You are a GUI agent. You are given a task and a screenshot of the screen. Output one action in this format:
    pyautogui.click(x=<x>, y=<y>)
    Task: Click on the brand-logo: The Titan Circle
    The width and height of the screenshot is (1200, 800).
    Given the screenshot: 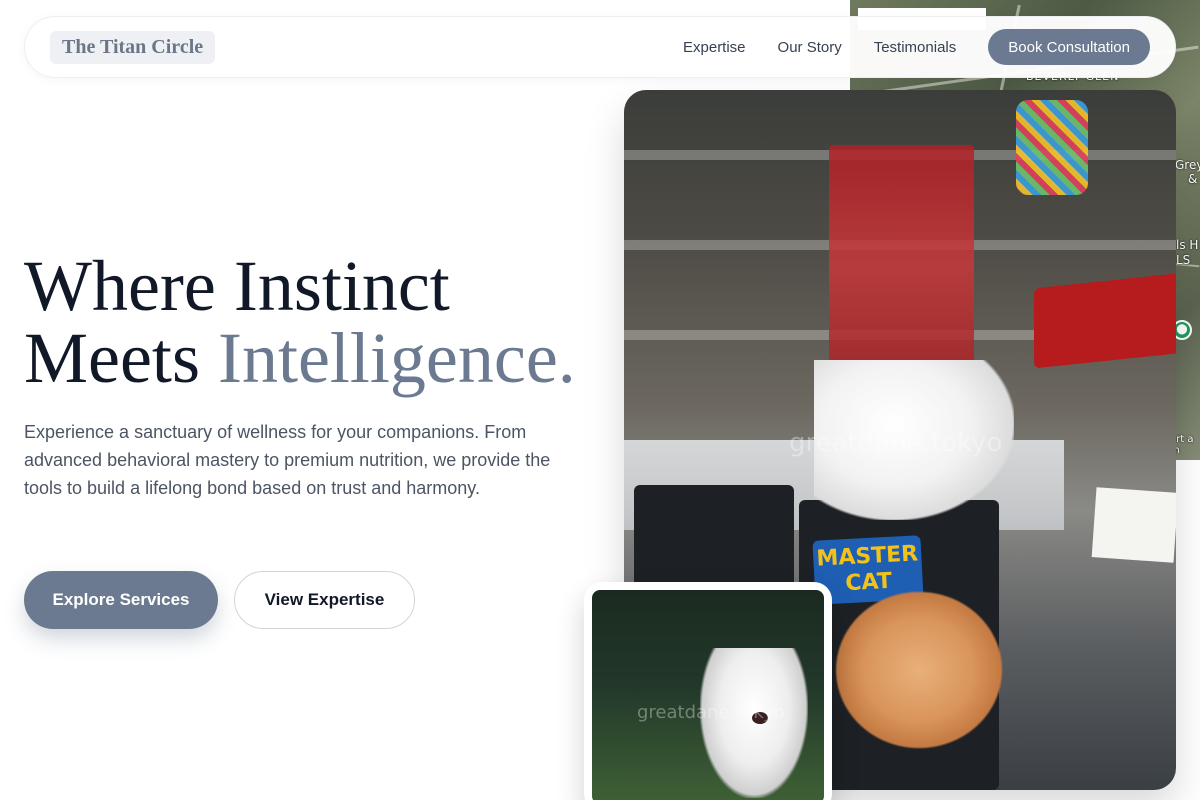 What is the action you would take?
    pyautogui.click(x=133, y=47)
    